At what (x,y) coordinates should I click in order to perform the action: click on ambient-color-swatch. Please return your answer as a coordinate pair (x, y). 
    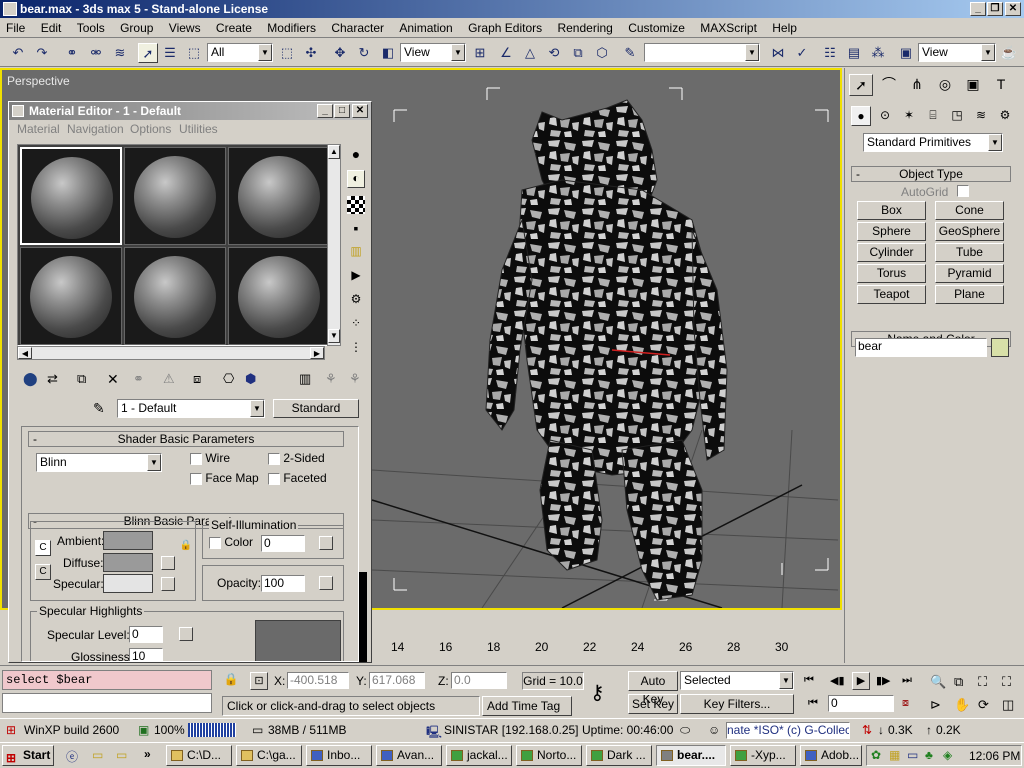
    Looking at the image, I should click on (128, 540).